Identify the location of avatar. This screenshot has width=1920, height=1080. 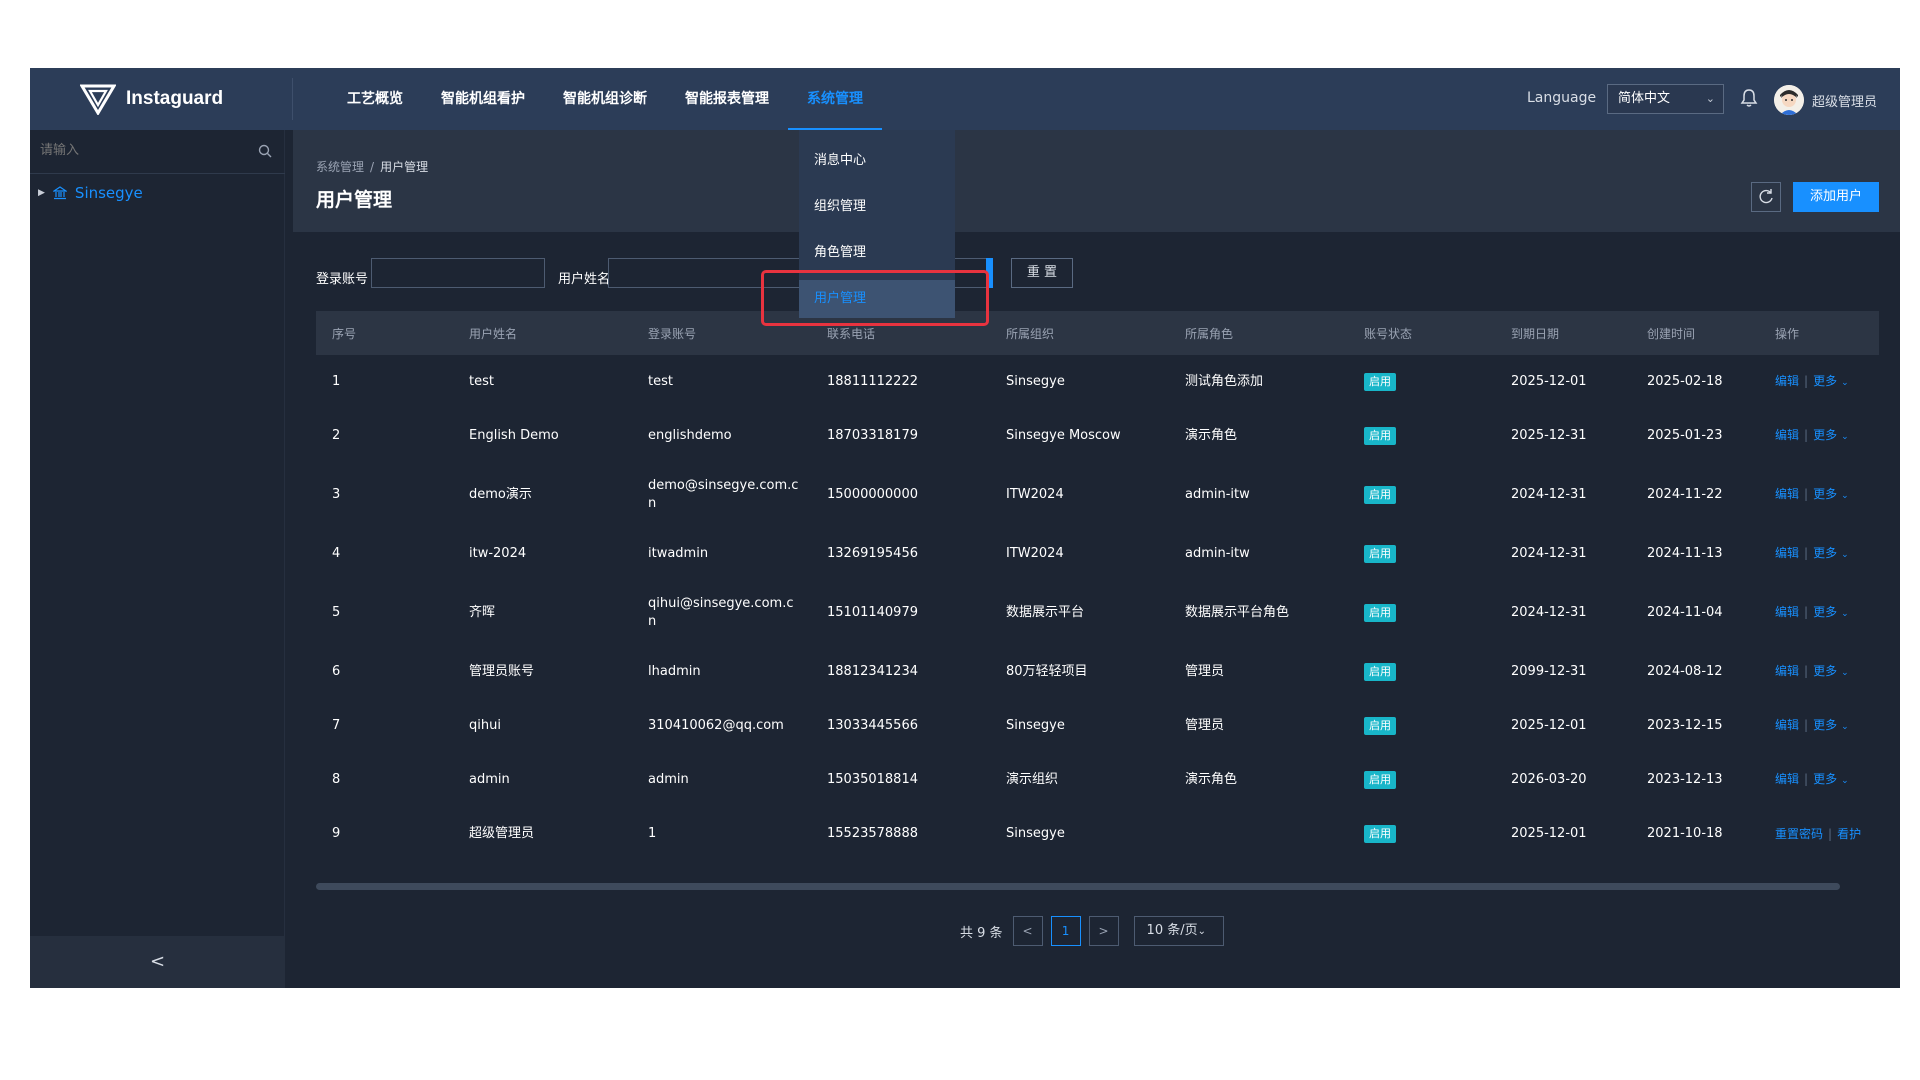
(1789, 100).